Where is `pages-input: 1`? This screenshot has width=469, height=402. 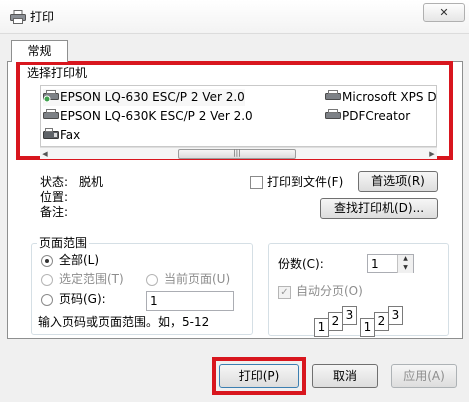 pages-input: 1 is located at coordinates (190, 301).